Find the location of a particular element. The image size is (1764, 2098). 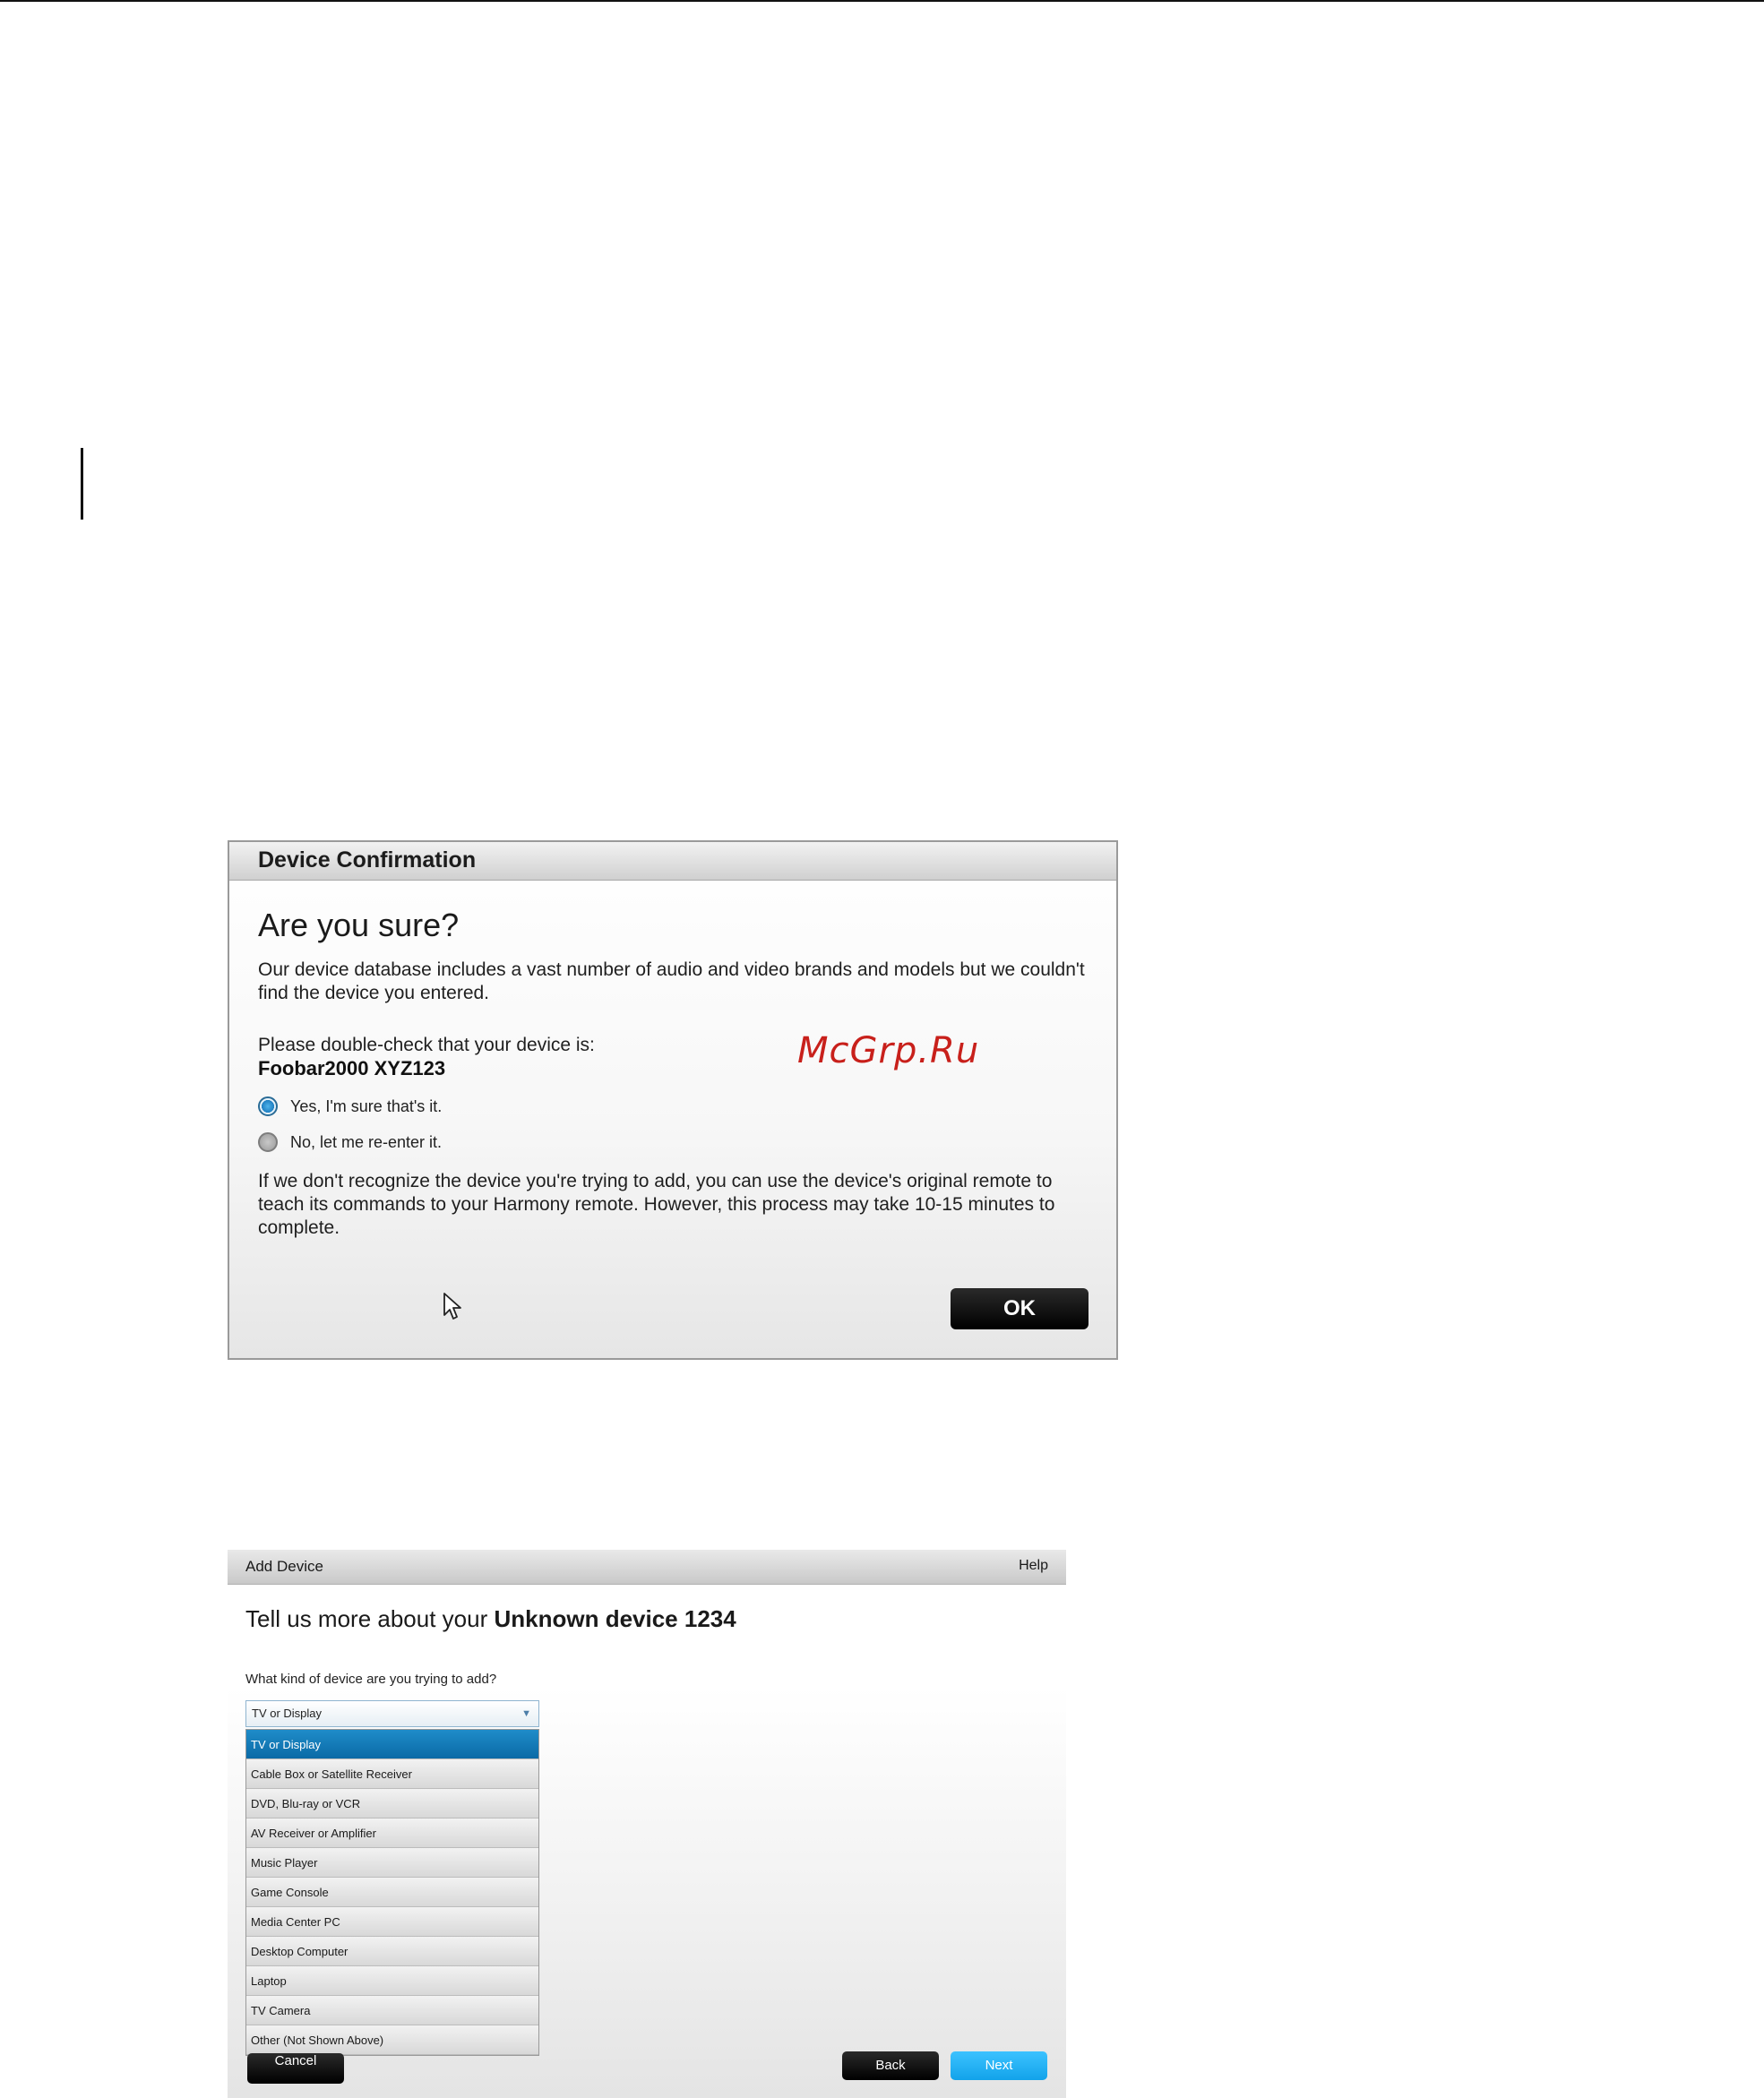

dialog-title: Are you sure? is located at coordinates (359, 925).